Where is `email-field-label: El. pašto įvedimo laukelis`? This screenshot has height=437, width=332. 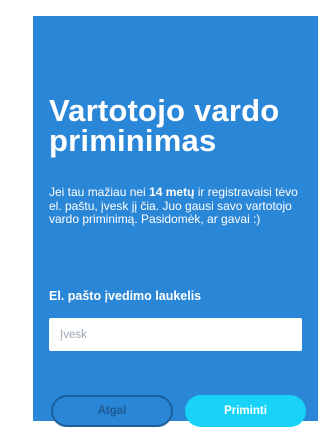 email-field-label: El. pašto įvedimo laukelis is located at coordinates (125, 296).